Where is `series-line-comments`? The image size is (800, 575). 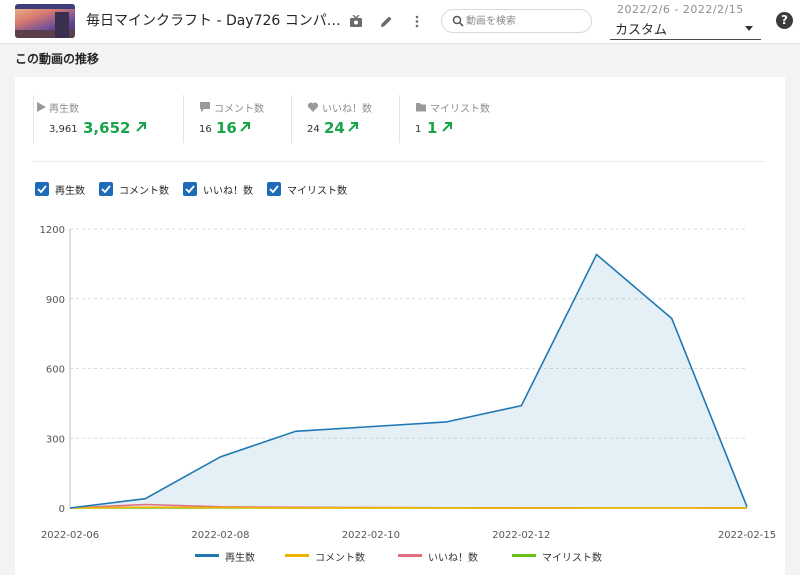
series-line-comments is located at coordinates (408, 507).